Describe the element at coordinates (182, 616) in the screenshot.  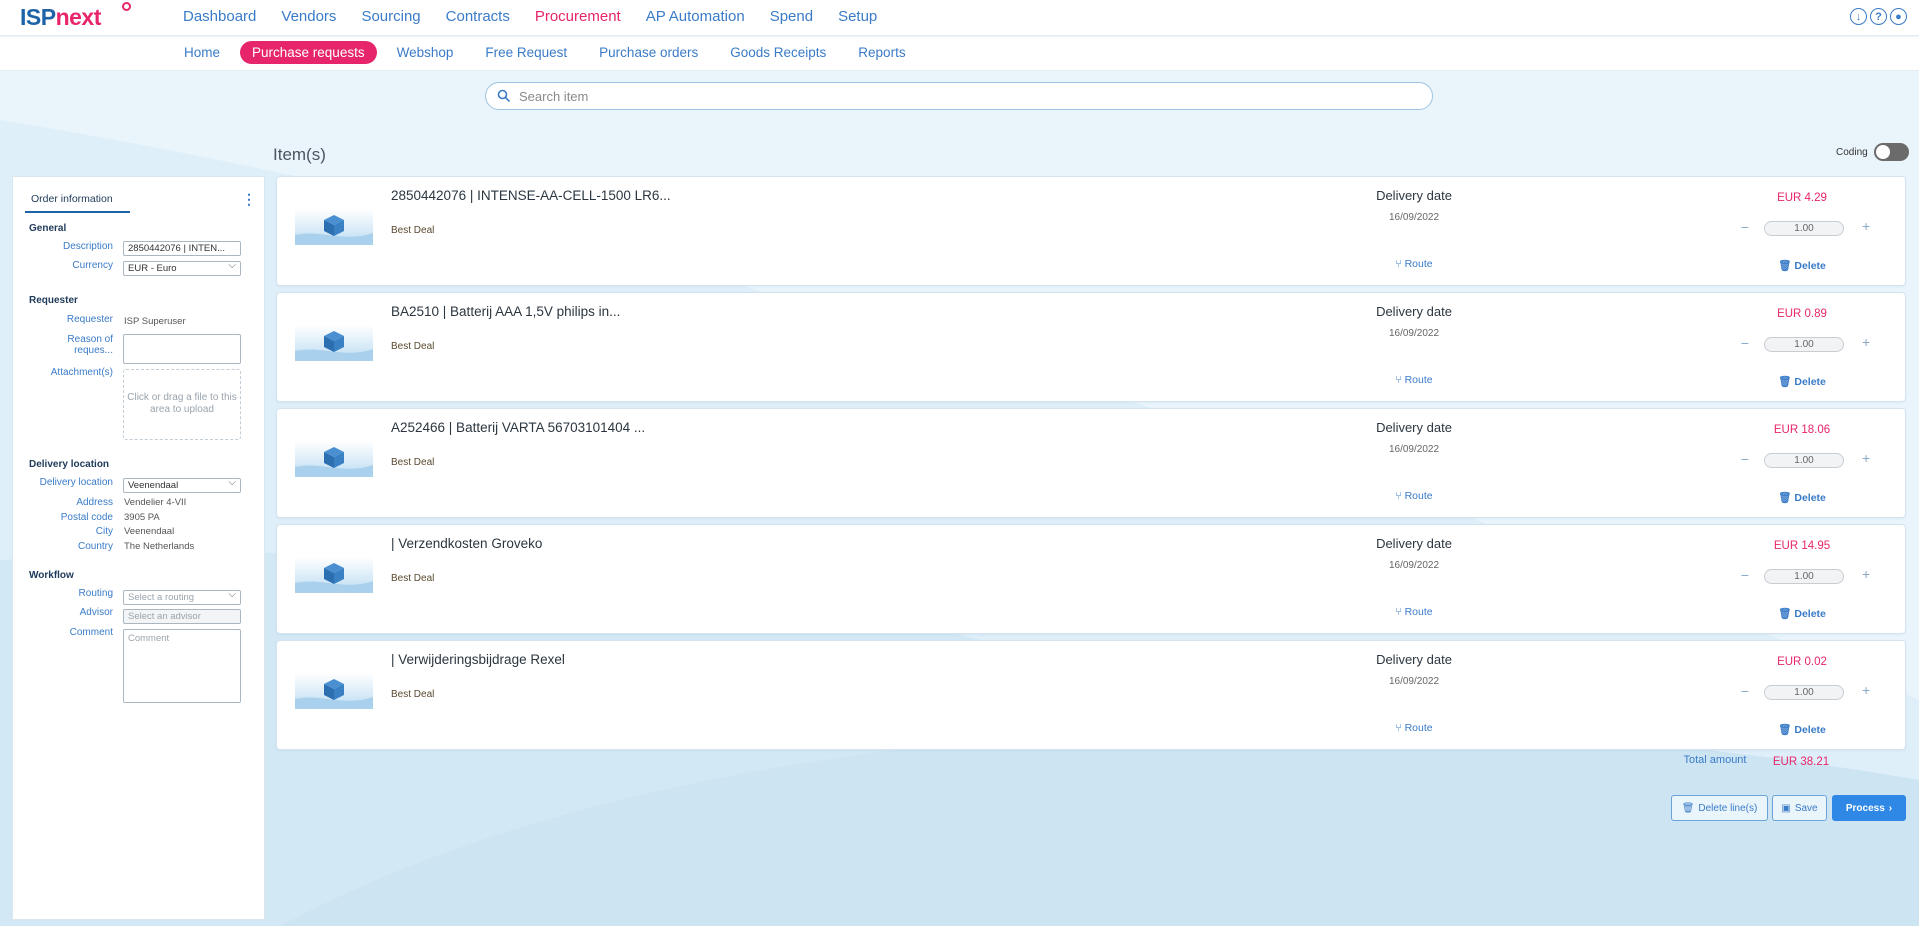
I see `advisor-select: Select an advisor` at that location.